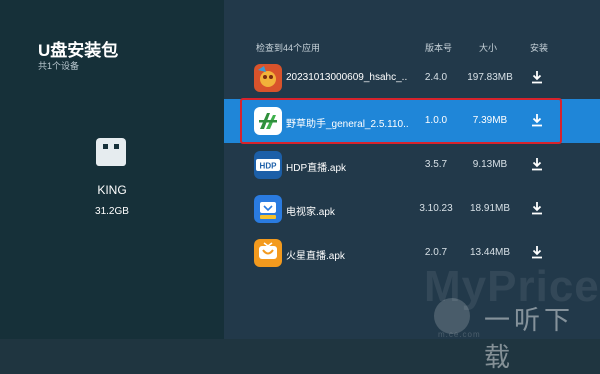 The width and height of the screenshot is (600, 374). What do you see at coordinates (439, 48) in the screenshot?
I see `version-column-header: 版本号` at bounding box center [439, 48].